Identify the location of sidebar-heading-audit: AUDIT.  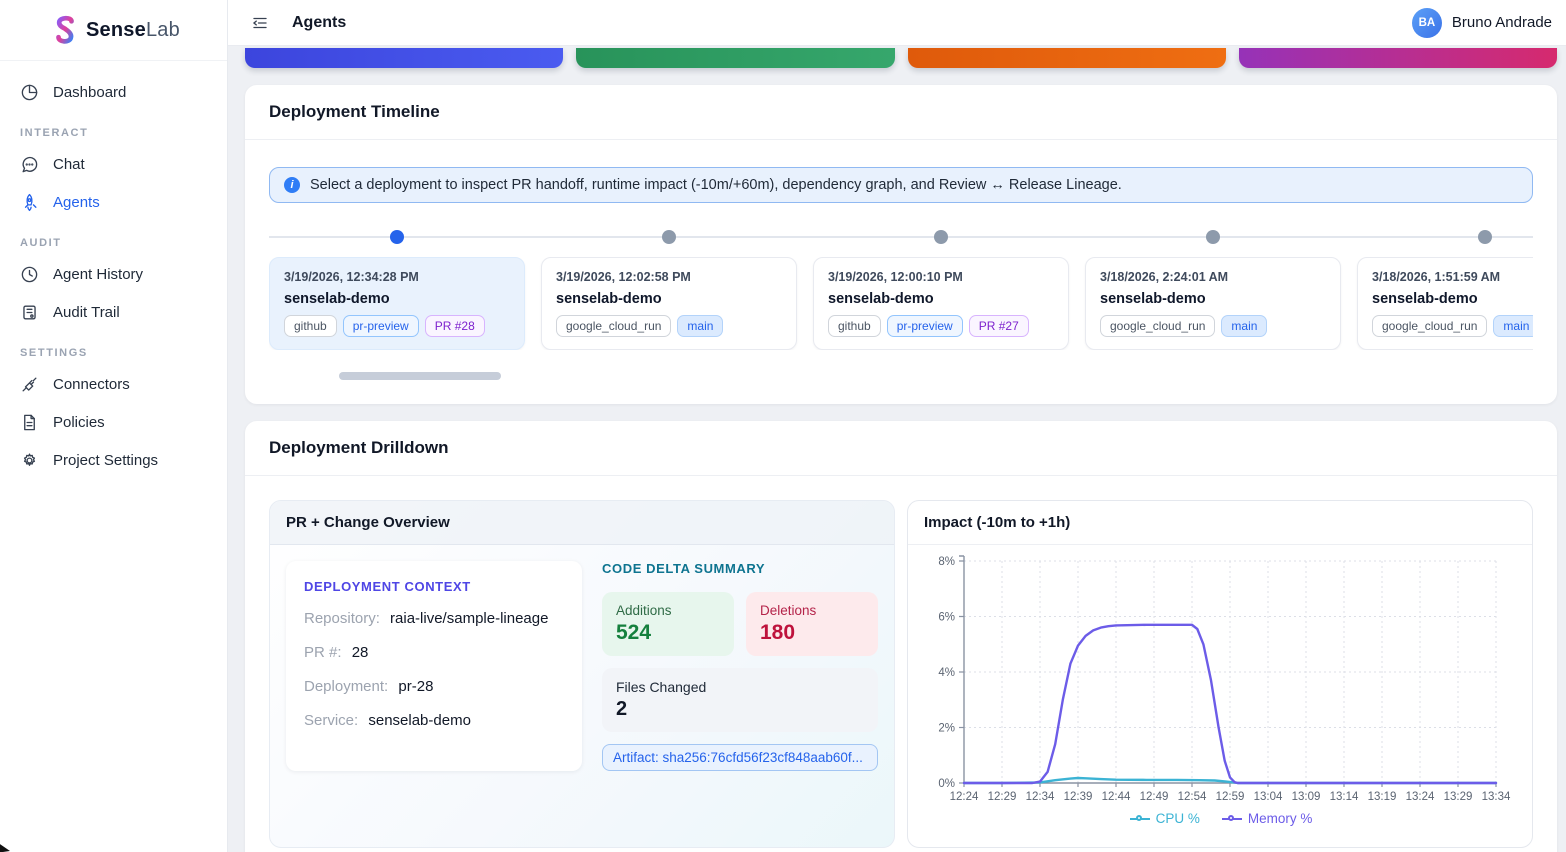
(41, 243).